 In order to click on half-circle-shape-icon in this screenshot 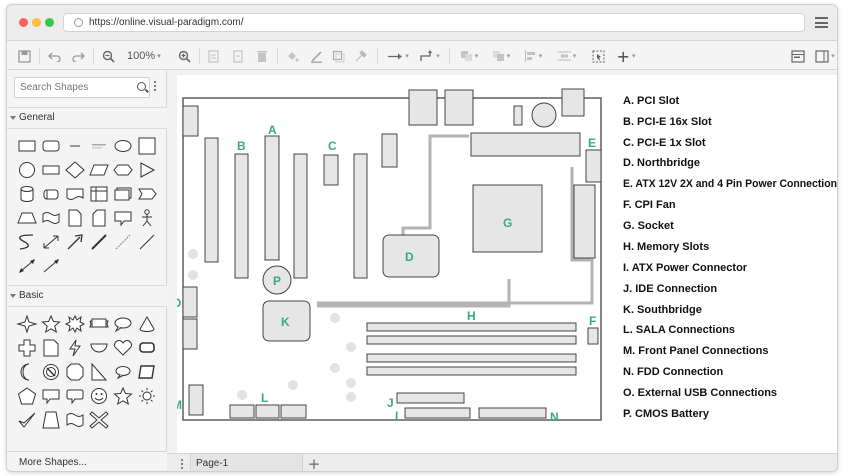, I will do `click(99, 348)`.